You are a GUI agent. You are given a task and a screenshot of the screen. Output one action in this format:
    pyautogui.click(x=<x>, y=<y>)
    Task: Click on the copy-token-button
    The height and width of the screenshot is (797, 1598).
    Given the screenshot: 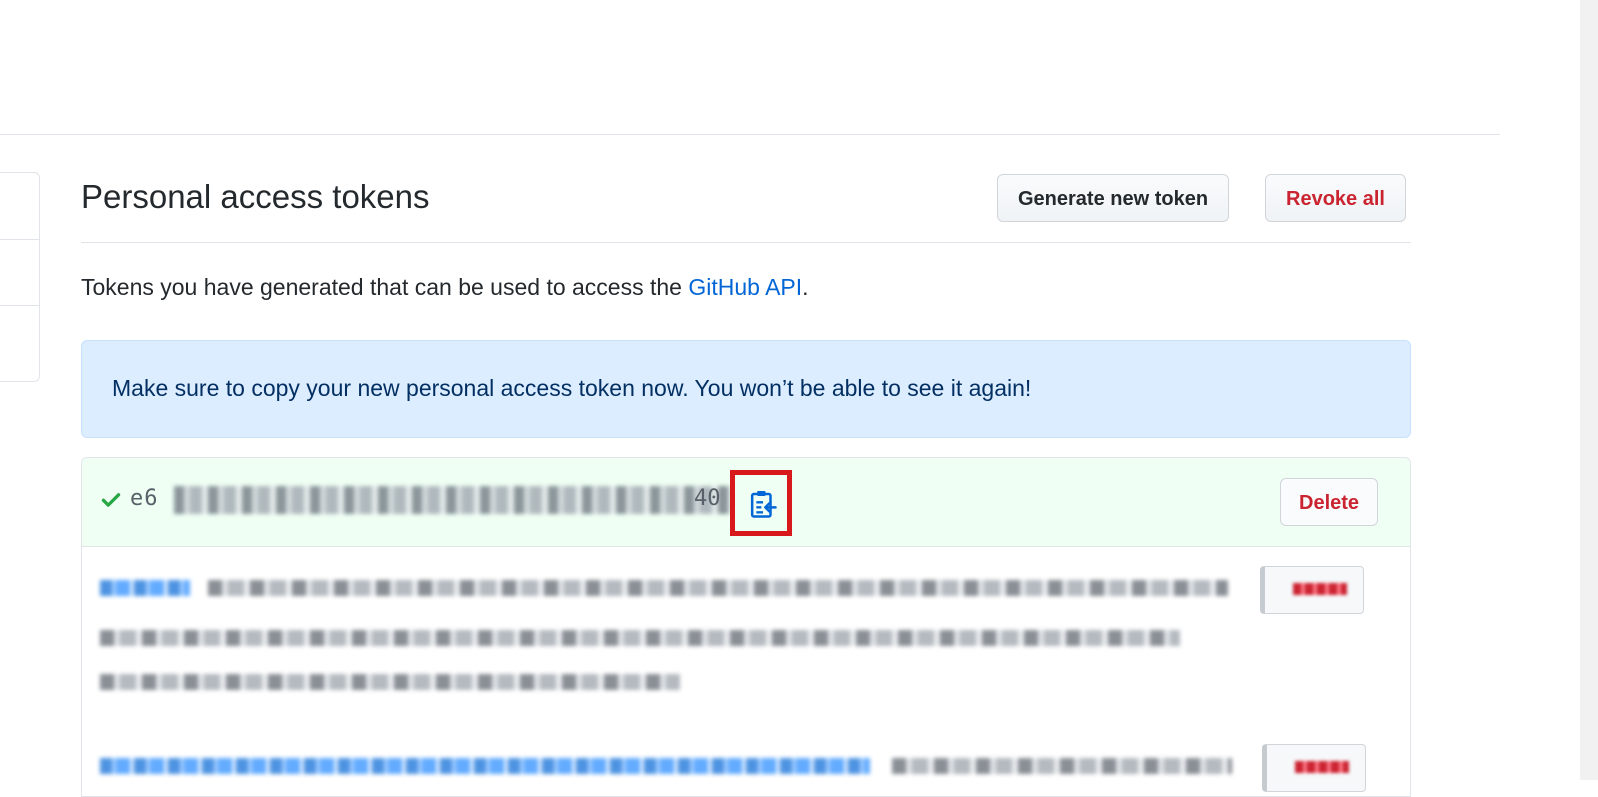 What is the action you would take?
    pyautogui.click(x=761, y=503)
    